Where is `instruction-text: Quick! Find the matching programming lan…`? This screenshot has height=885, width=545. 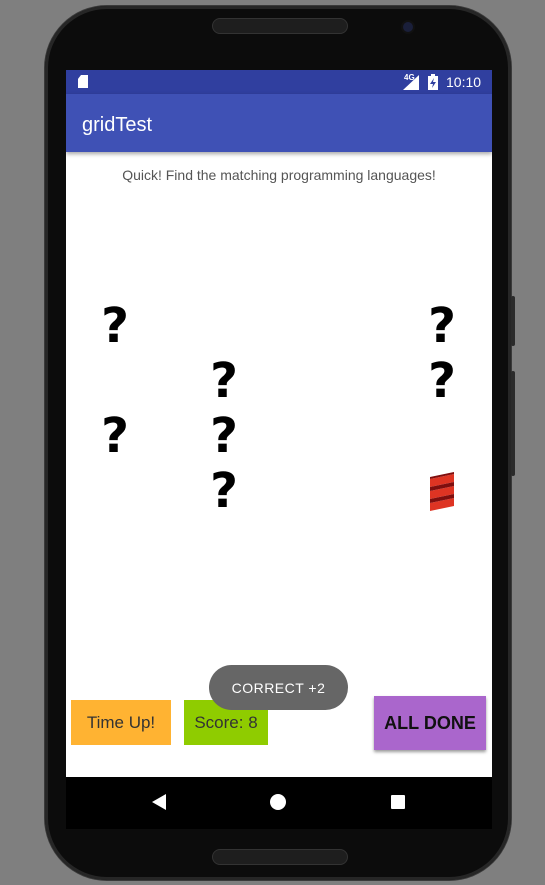 instruction-text: Quick! Find the matching programming lan… is located at coordinates (279, 175).